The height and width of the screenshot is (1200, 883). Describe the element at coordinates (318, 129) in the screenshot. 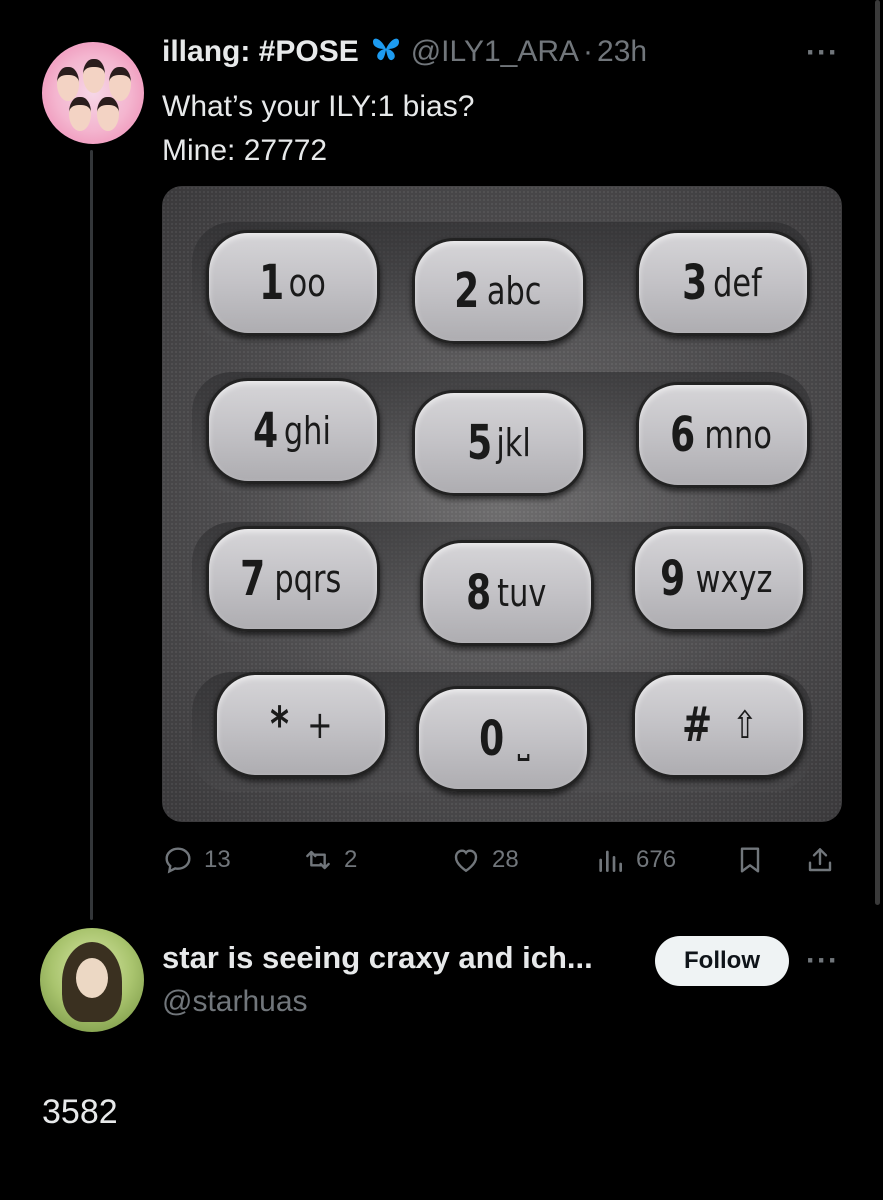

I see `tweet-text: What’s your ILY:1 bias? Mine: 27772` at that location.